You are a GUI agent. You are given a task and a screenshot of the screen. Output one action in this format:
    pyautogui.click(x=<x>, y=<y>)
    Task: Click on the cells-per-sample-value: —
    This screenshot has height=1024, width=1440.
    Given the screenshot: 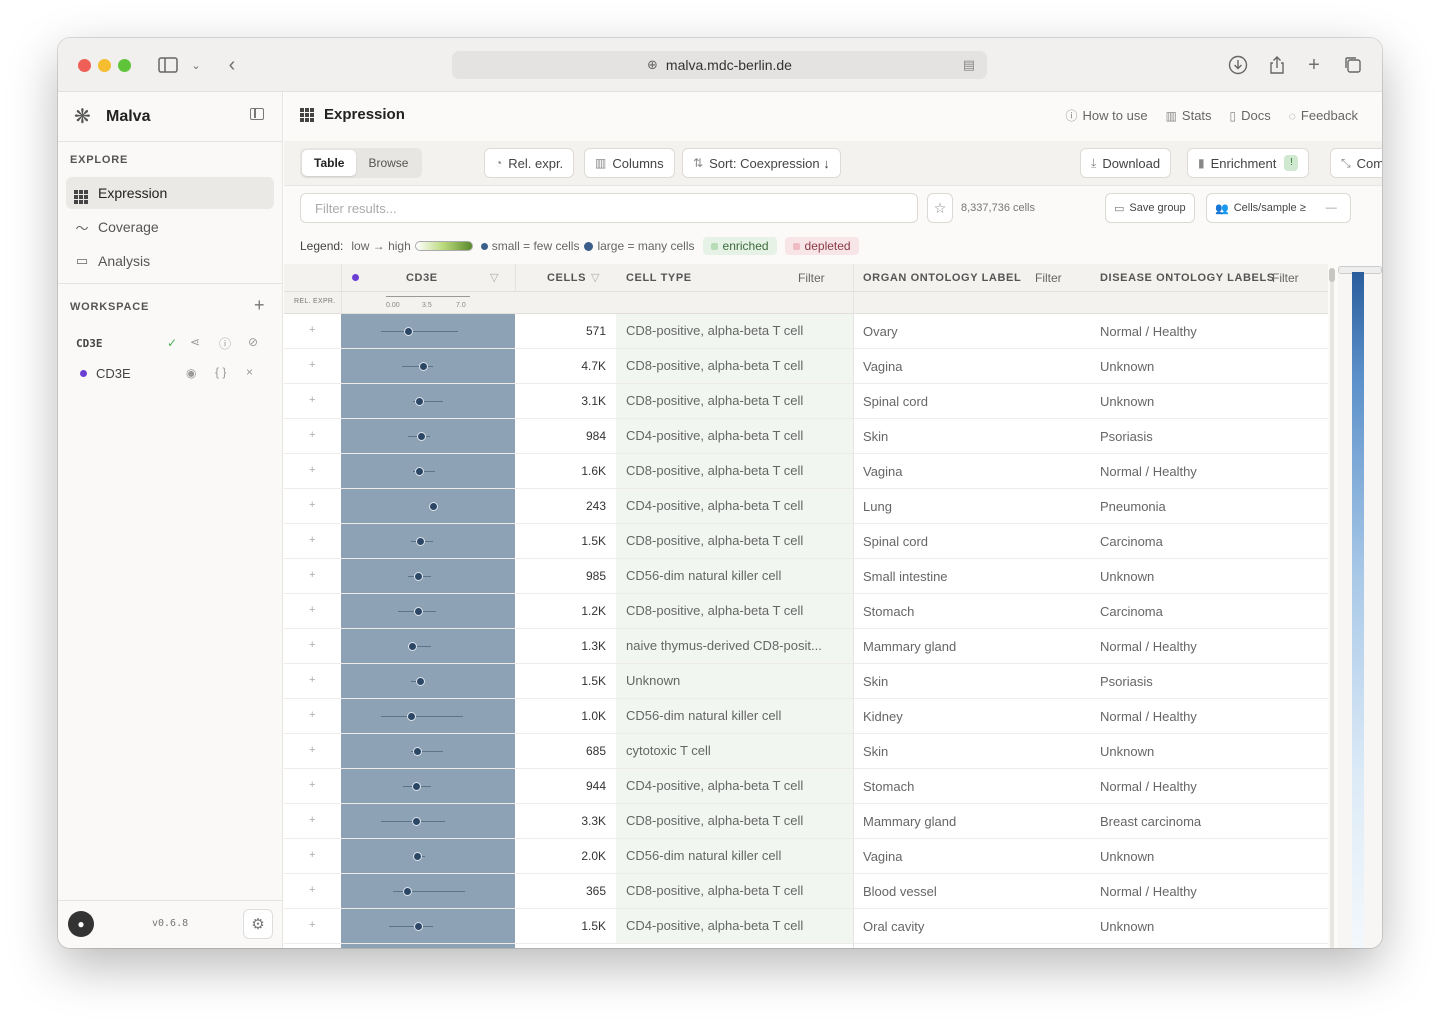 What is the action you would take?
    pyautogui.click(x=1331, y=208)
    